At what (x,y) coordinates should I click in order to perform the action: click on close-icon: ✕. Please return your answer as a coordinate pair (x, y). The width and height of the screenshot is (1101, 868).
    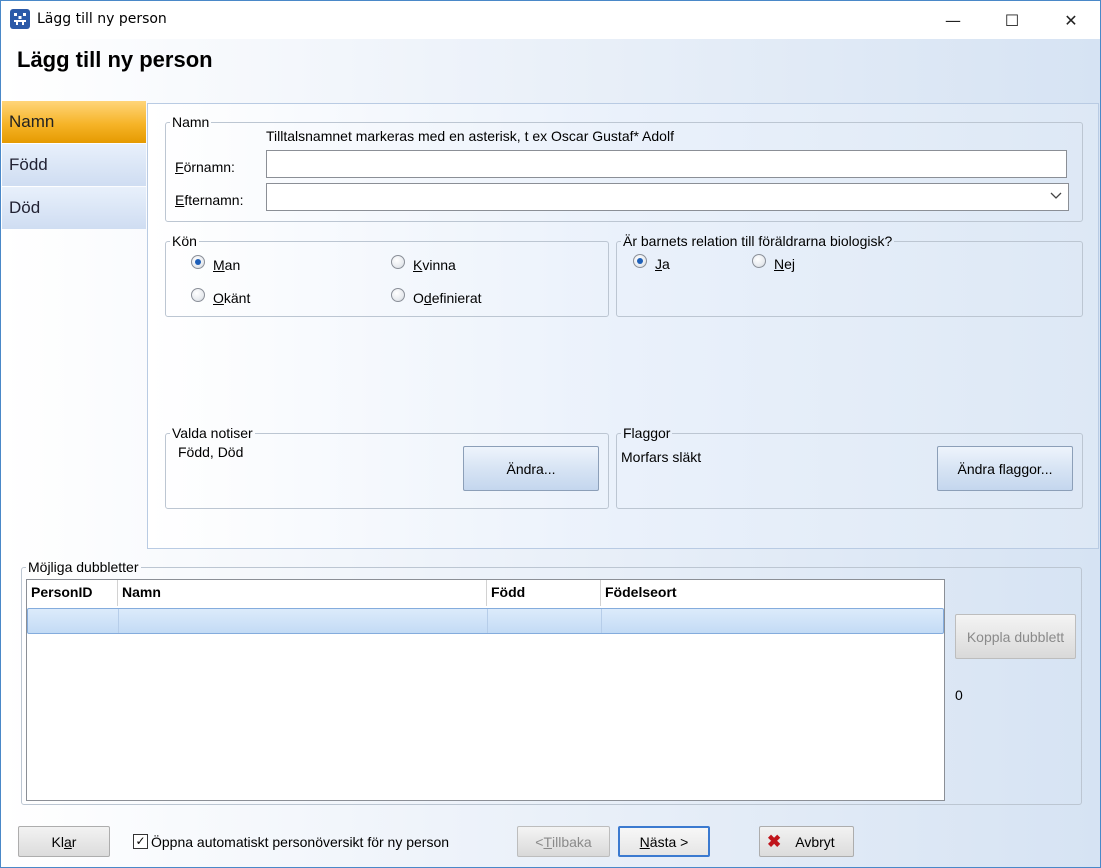
    Looking at the image, I should click on (1071, 20).